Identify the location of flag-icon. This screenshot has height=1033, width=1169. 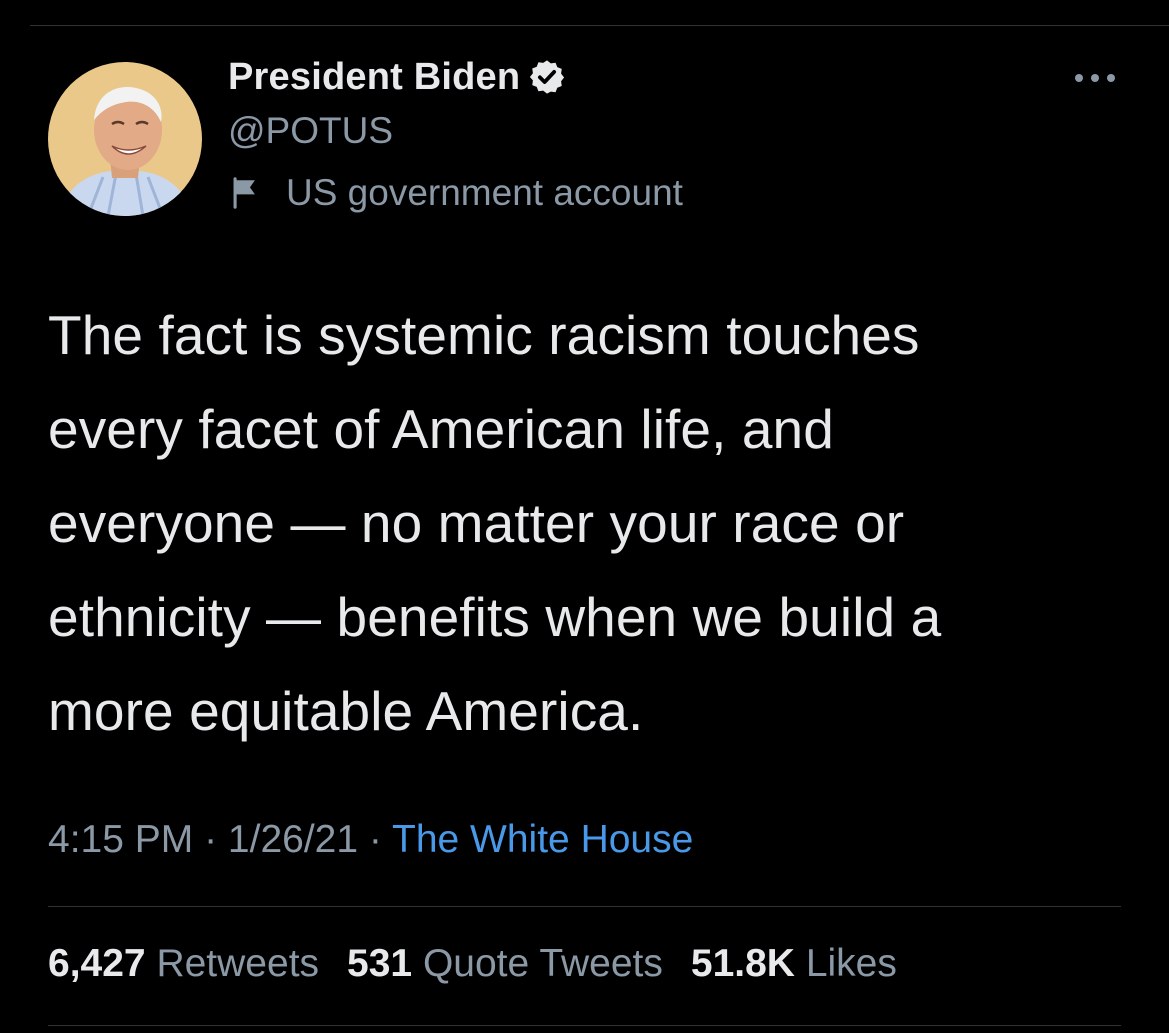
(245, 193).